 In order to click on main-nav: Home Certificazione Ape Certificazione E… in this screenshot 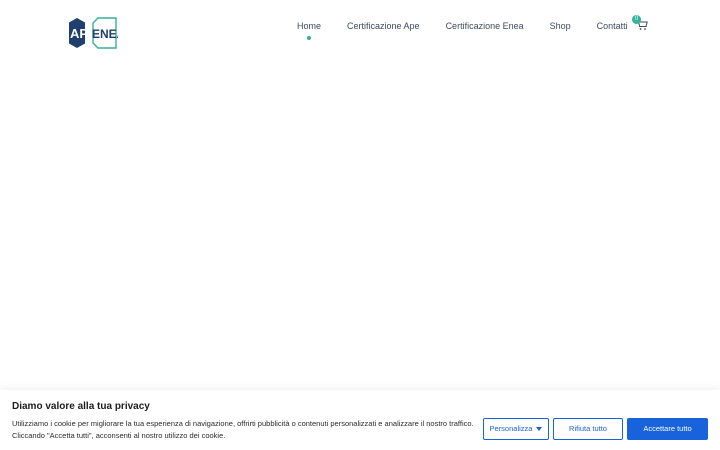, I will do `click(462, 29)`.